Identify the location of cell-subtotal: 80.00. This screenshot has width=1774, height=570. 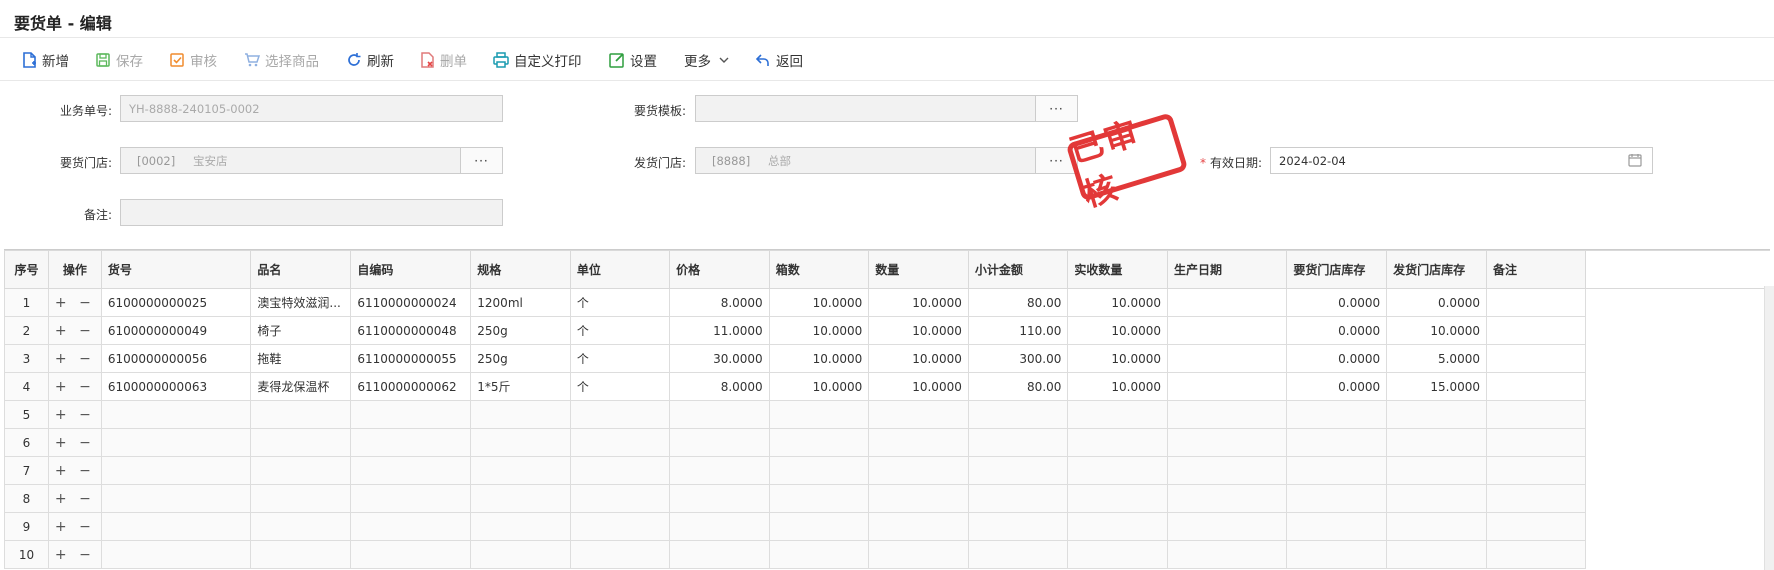
(1018, 302).